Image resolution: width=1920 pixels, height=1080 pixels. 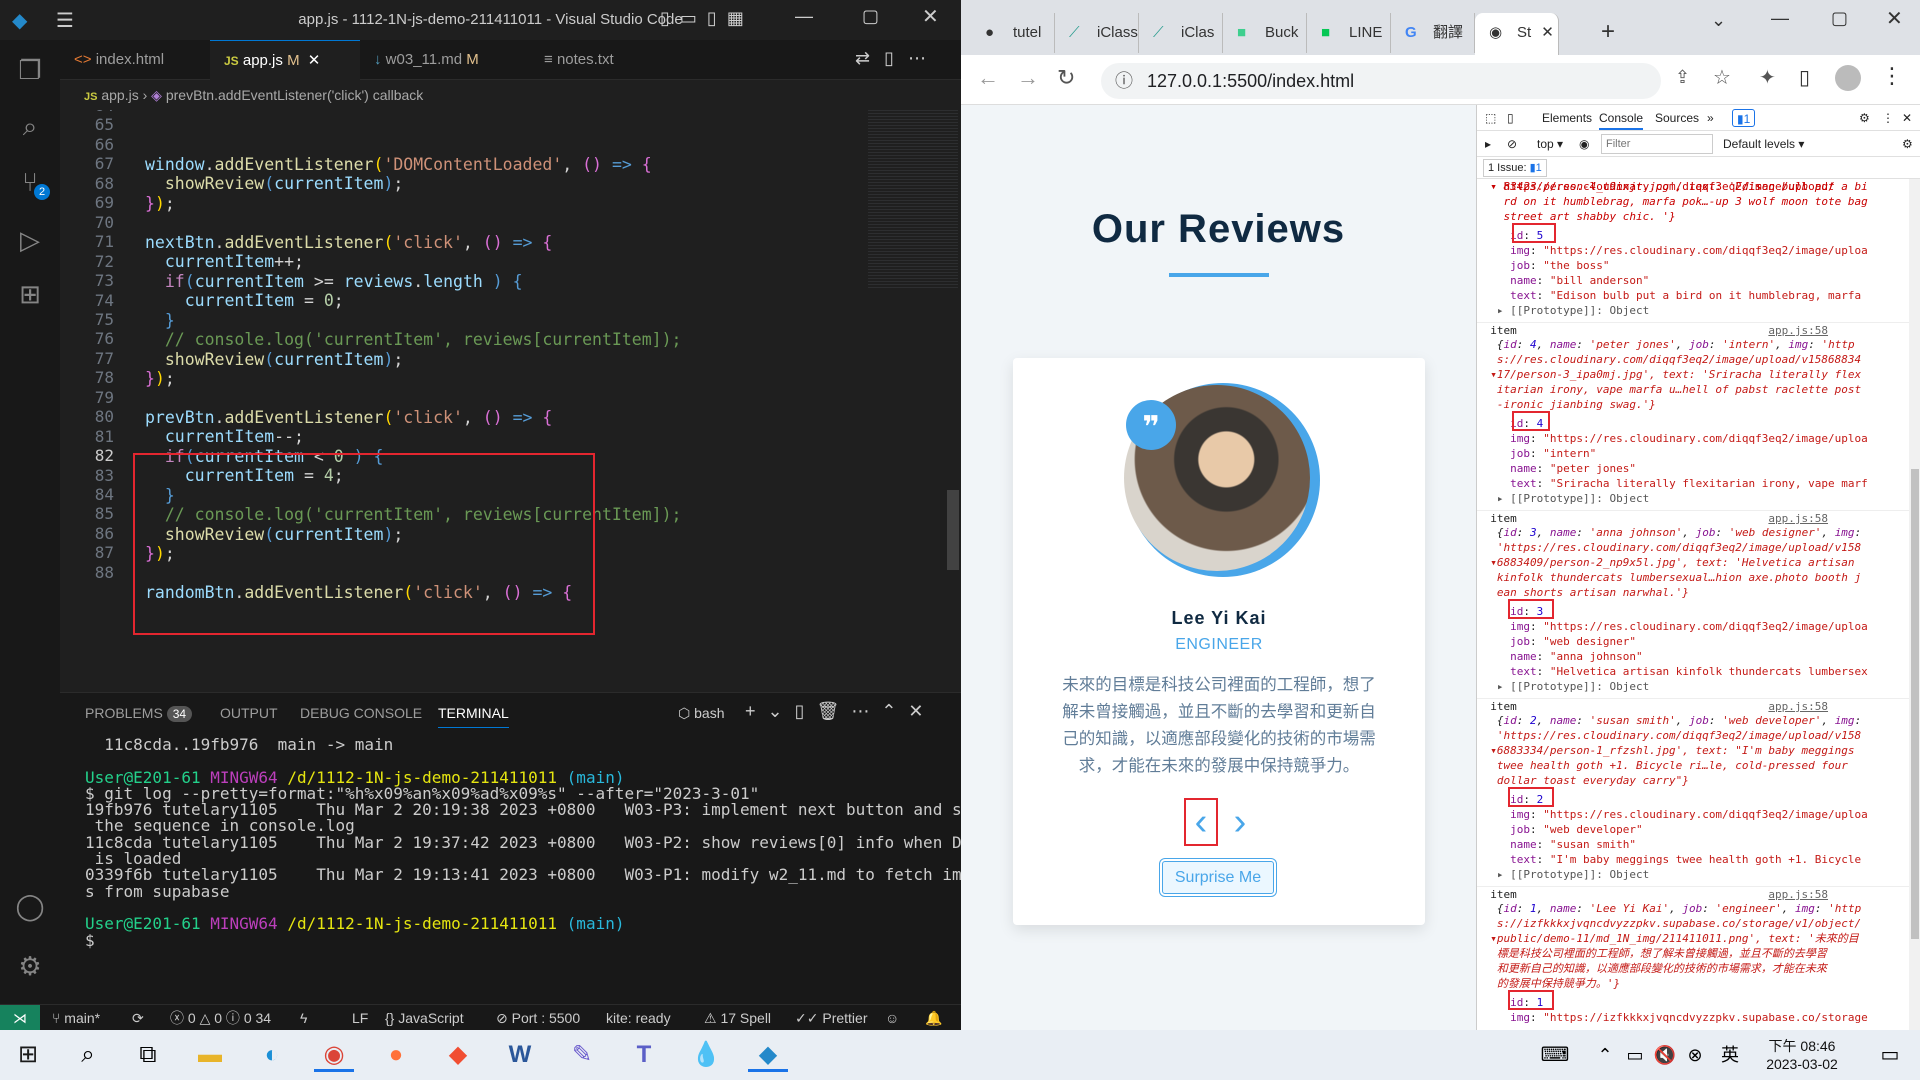 What do you see at coordinates (1677, 118) in the screenshot?
I see `tab-sources: Sources` at bounding box center [1677, 118].